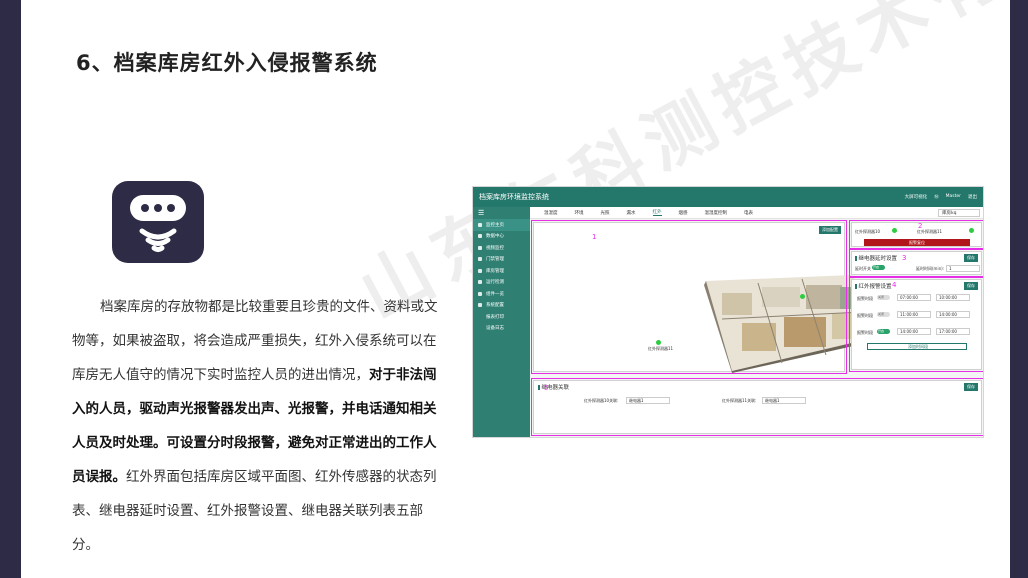 This screenshot has width=1028, height=578. What do you see at coordinates (480, 224) in the screenshot?
I see `home-icon` at bounding box center [480, 224].